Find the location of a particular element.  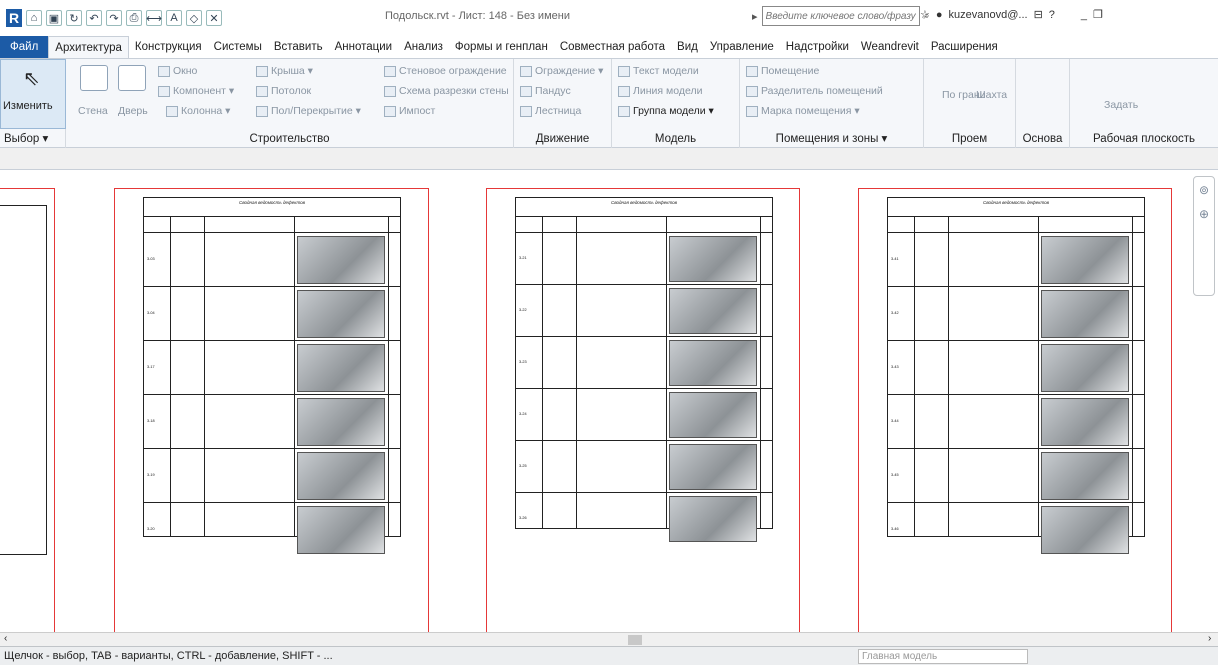

select-dropdown: Выбор ▾ is located at coordinates (32, 138).